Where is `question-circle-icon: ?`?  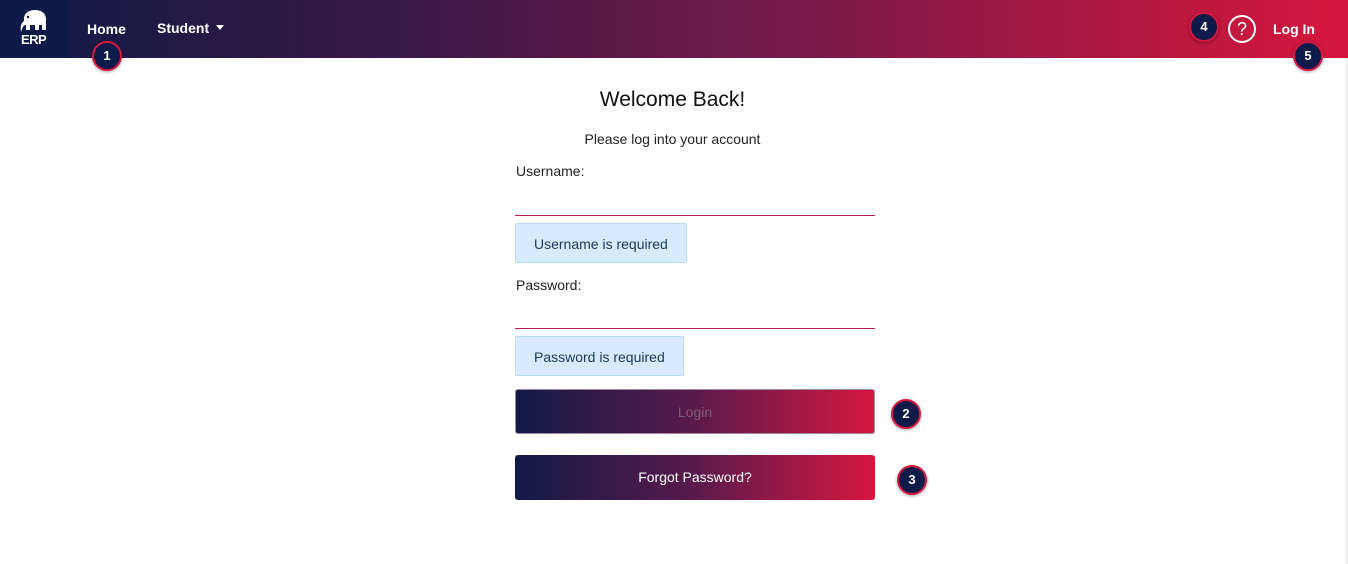 question-circle-icon: ? is located at coordinates (1242, 29).